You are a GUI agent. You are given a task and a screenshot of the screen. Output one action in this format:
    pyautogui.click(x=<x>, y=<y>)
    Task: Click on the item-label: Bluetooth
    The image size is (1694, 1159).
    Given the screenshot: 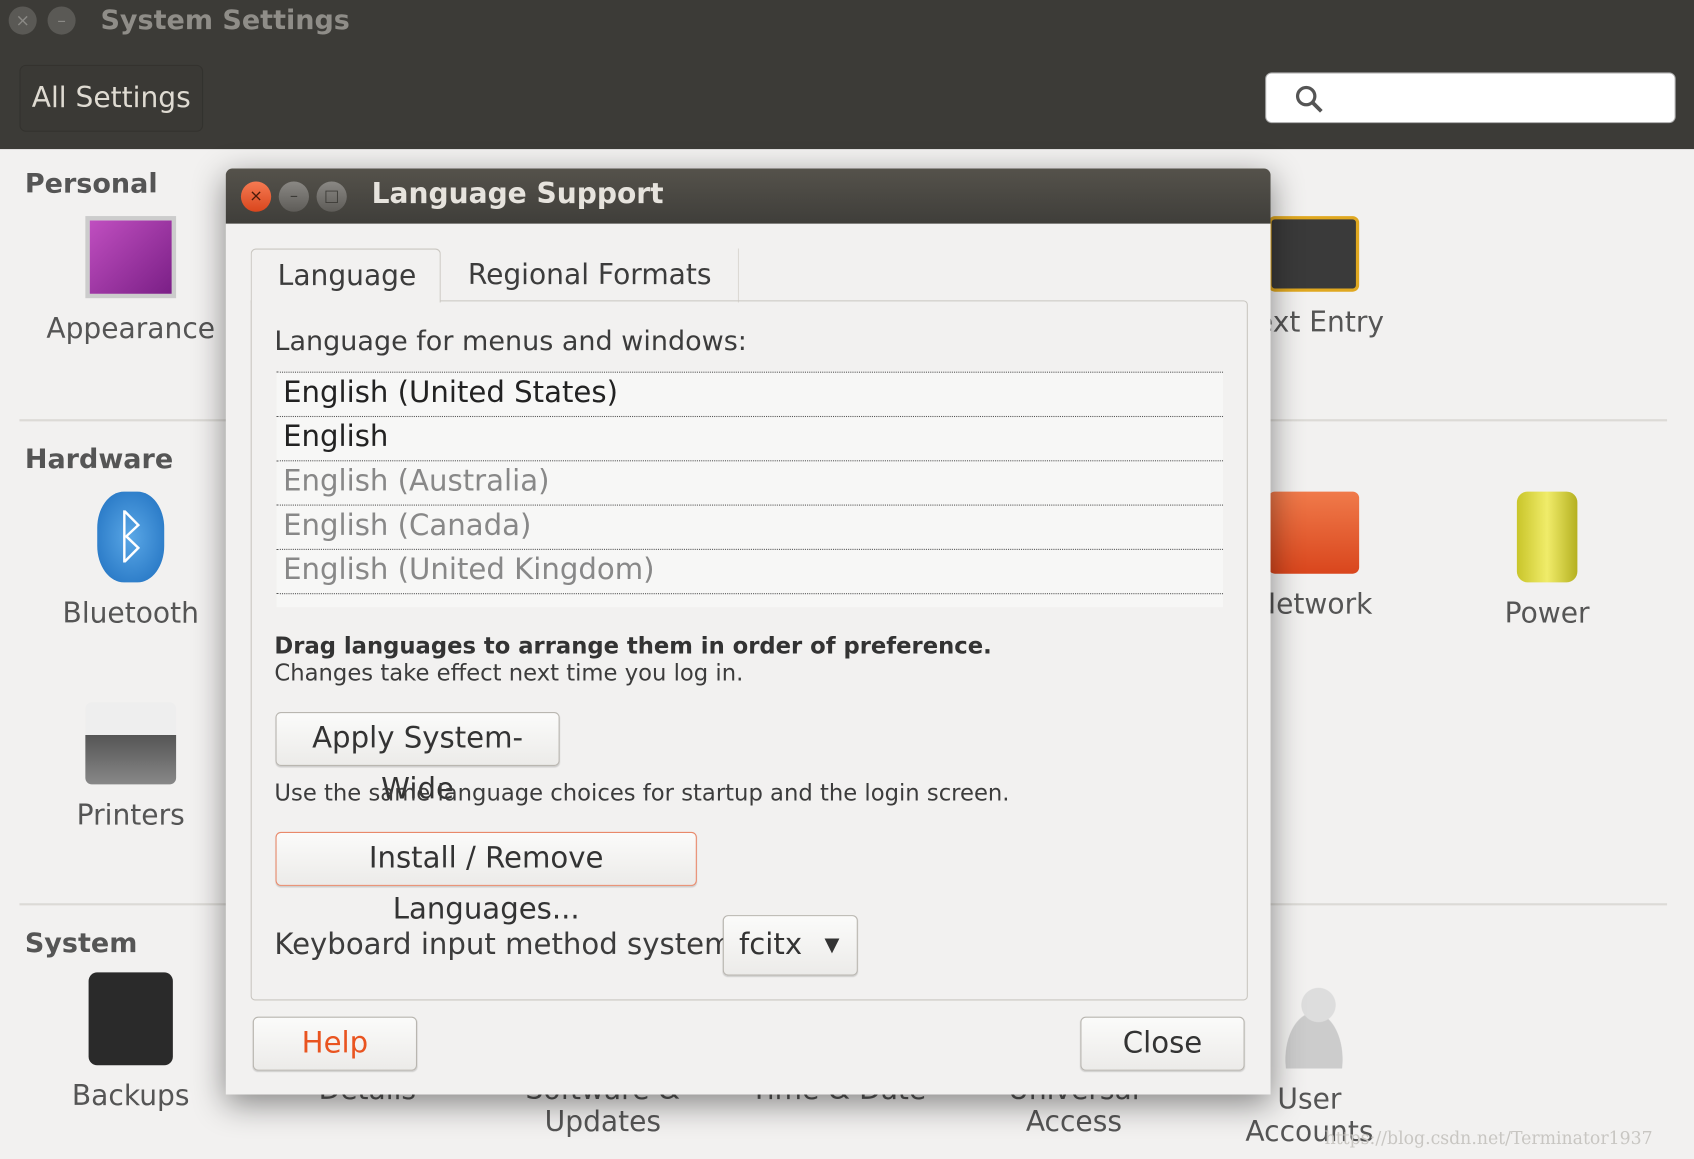 What is the action you would take?
    pyautogui.click(x=130, y=613)
    